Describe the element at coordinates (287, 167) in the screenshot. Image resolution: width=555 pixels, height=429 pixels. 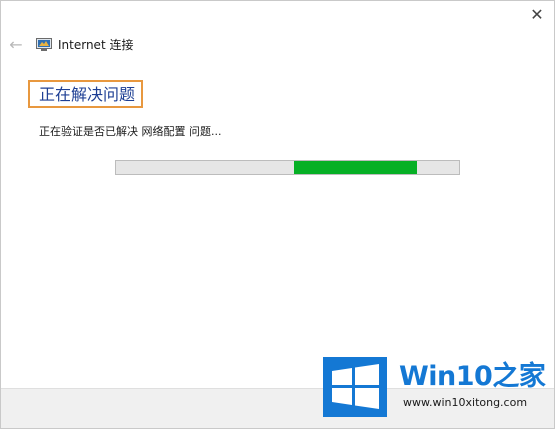
I see `progress-bar` at that location.